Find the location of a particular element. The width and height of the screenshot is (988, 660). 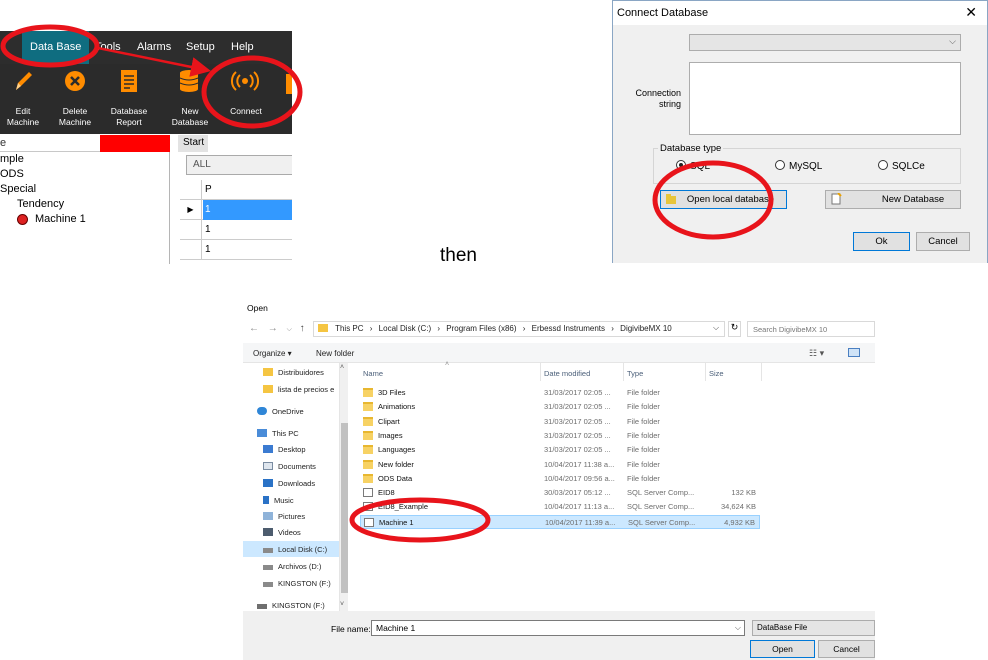

menu-alarms: Alarms is located at coordinates (154, 47).